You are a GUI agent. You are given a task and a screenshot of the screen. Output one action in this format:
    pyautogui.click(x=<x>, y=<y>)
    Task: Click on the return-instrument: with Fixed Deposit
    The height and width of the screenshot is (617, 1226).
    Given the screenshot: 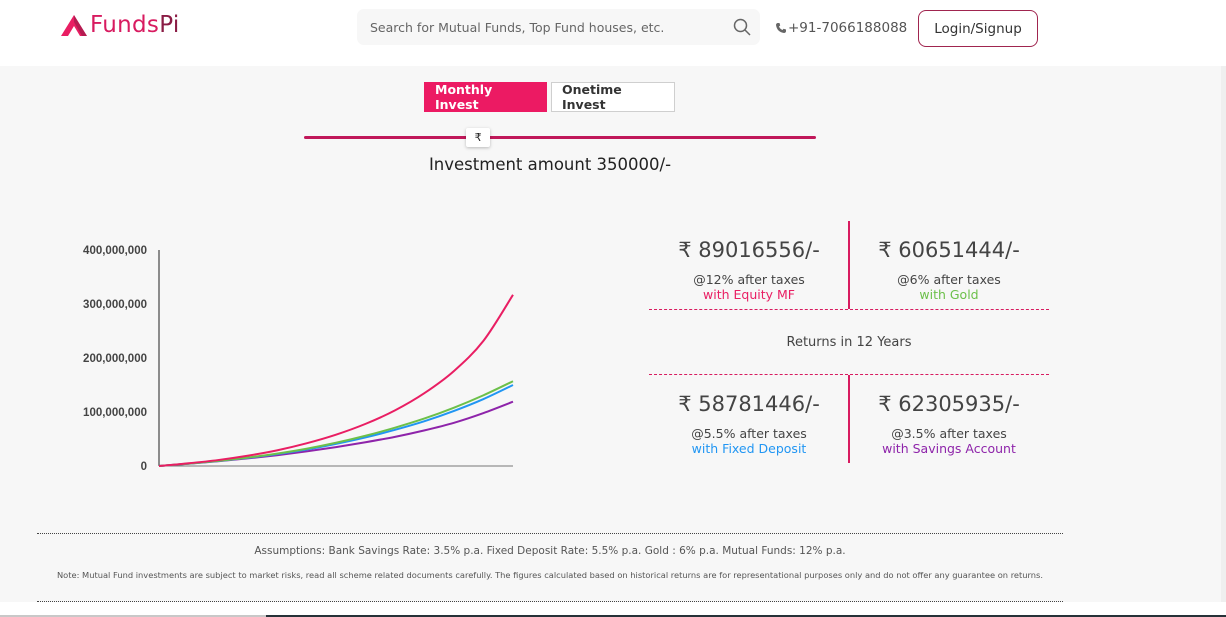 What is the action you would take?
    pyautogui.click(x=749, y=448)
    